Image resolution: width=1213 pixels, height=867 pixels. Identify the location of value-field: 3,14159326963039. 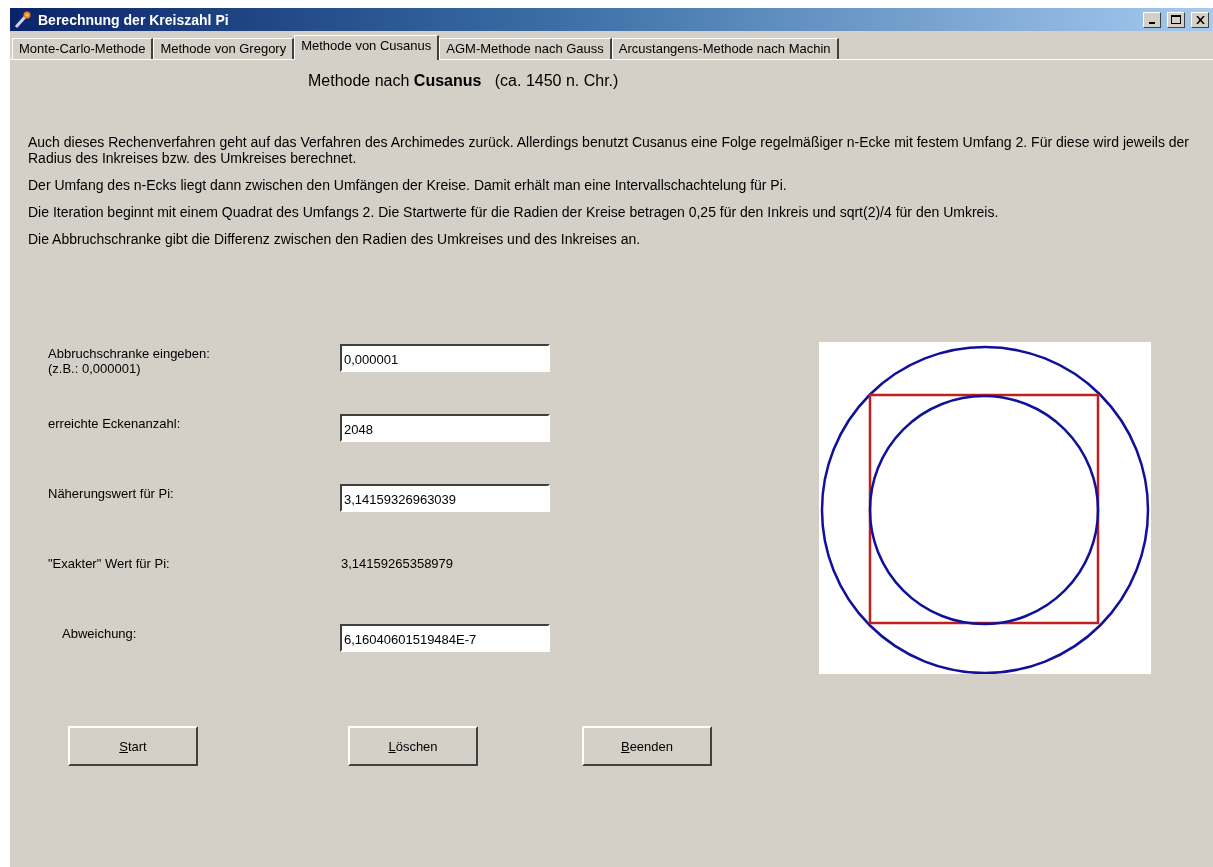
(445, 498).